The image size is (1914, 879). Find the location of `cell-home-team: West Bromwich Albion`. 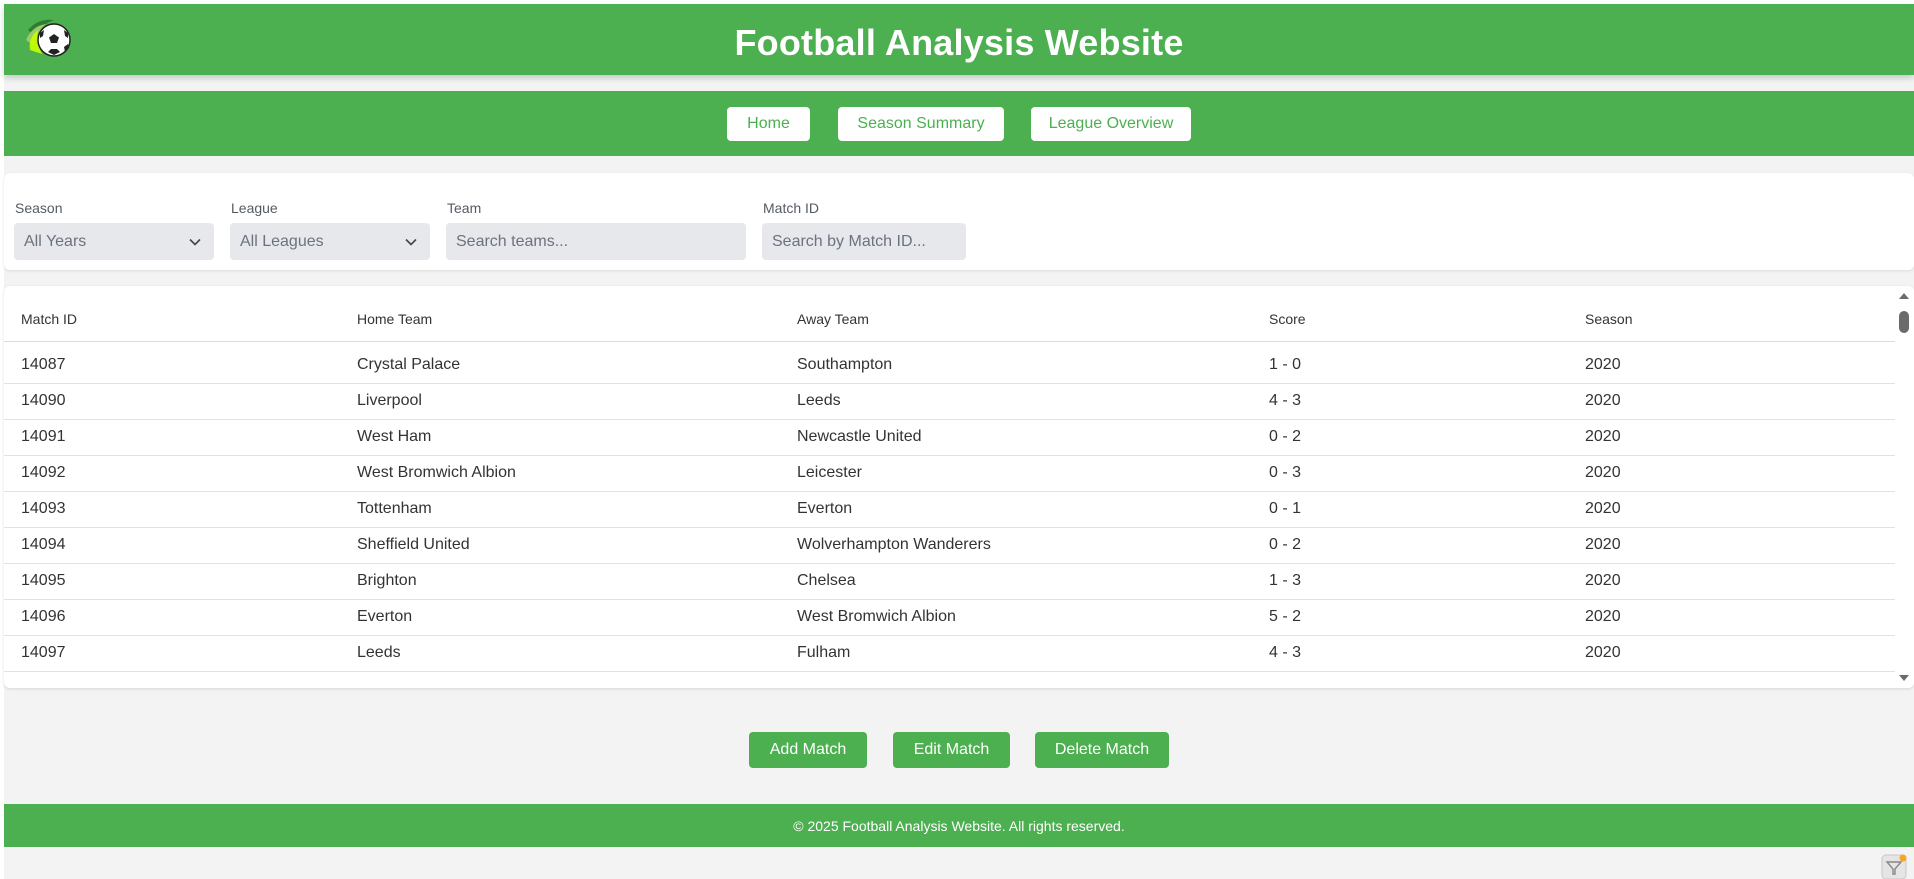

cell-home-team: West Bromwich Albion is located at coordinates (436, 472).